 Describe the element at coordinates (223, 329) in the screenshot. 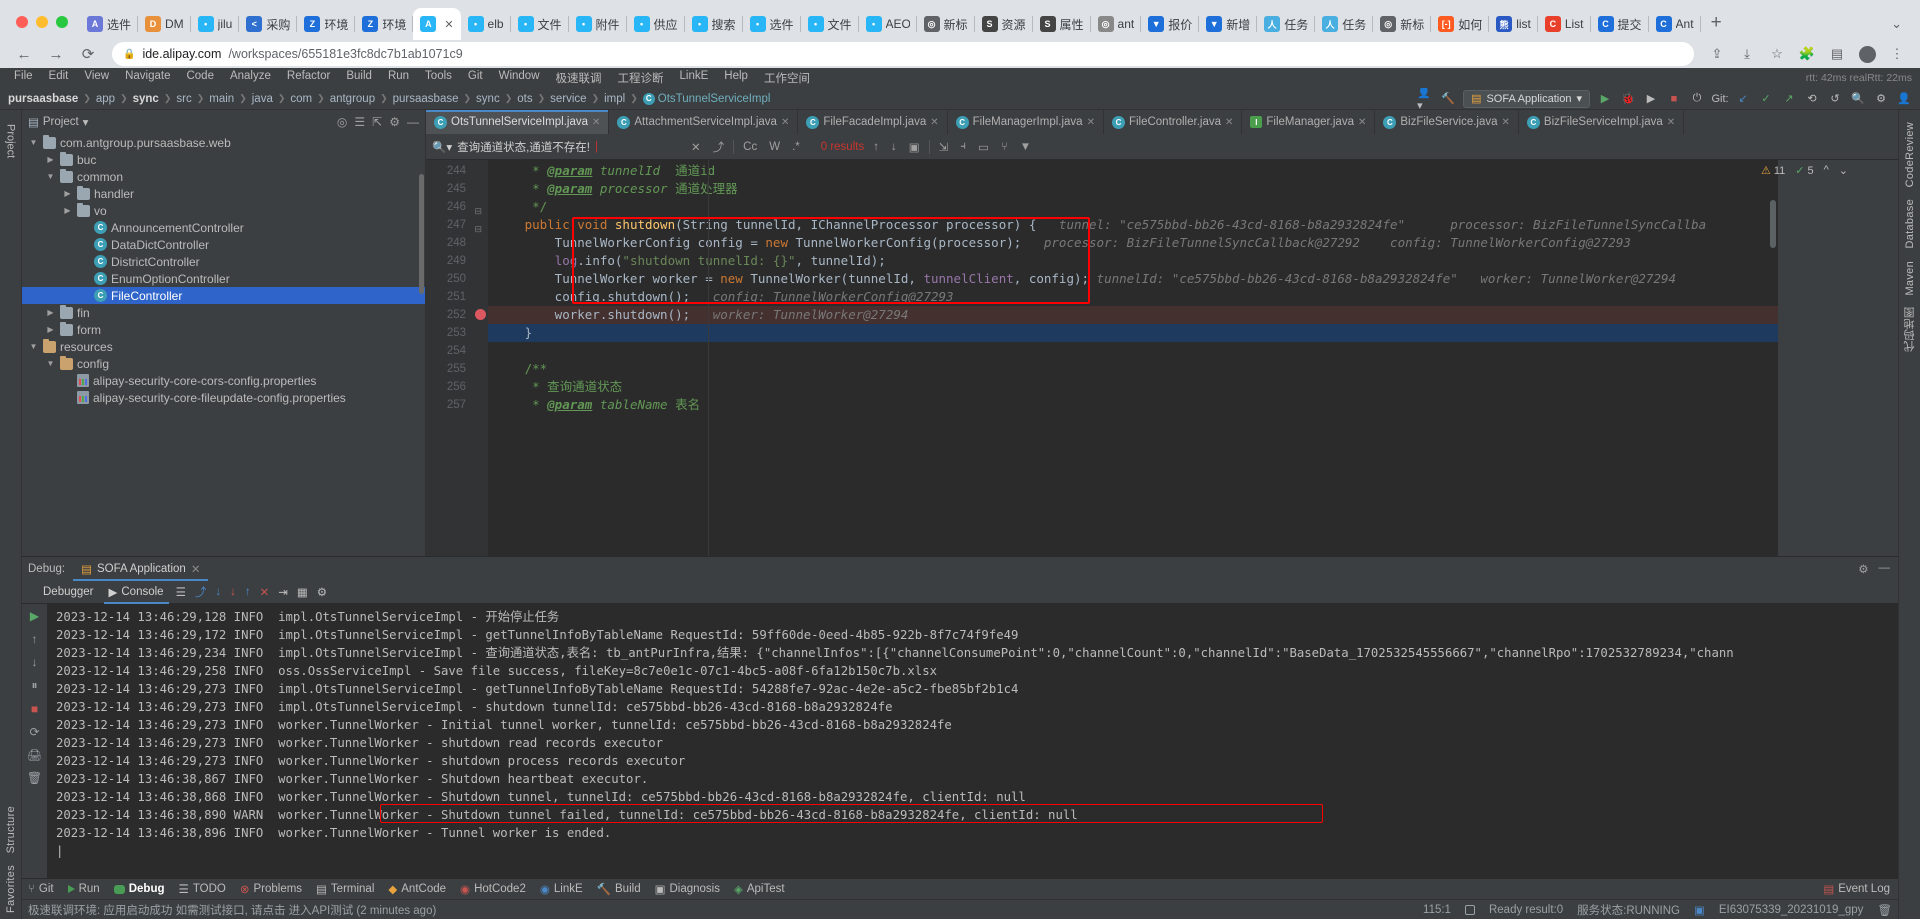

I see `tree-node: ▶ form` at that location.